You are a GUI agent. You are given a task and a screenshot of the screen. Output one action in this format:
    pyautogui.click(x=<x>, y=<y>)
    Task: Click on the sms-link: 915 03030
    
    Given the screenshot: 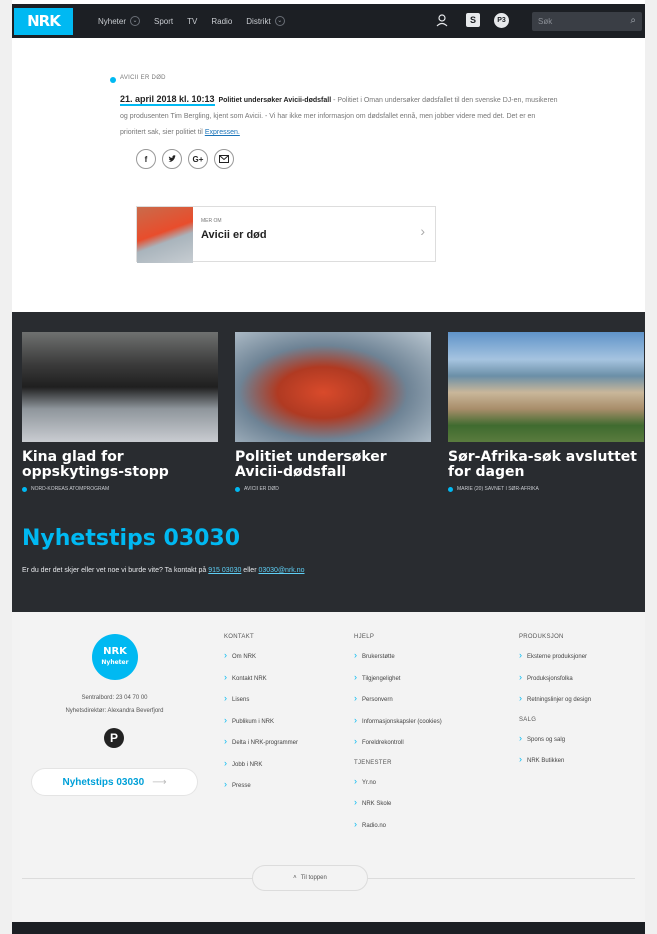 What is the action you would take?
    pyautogui.click(x=224, y=570)
    